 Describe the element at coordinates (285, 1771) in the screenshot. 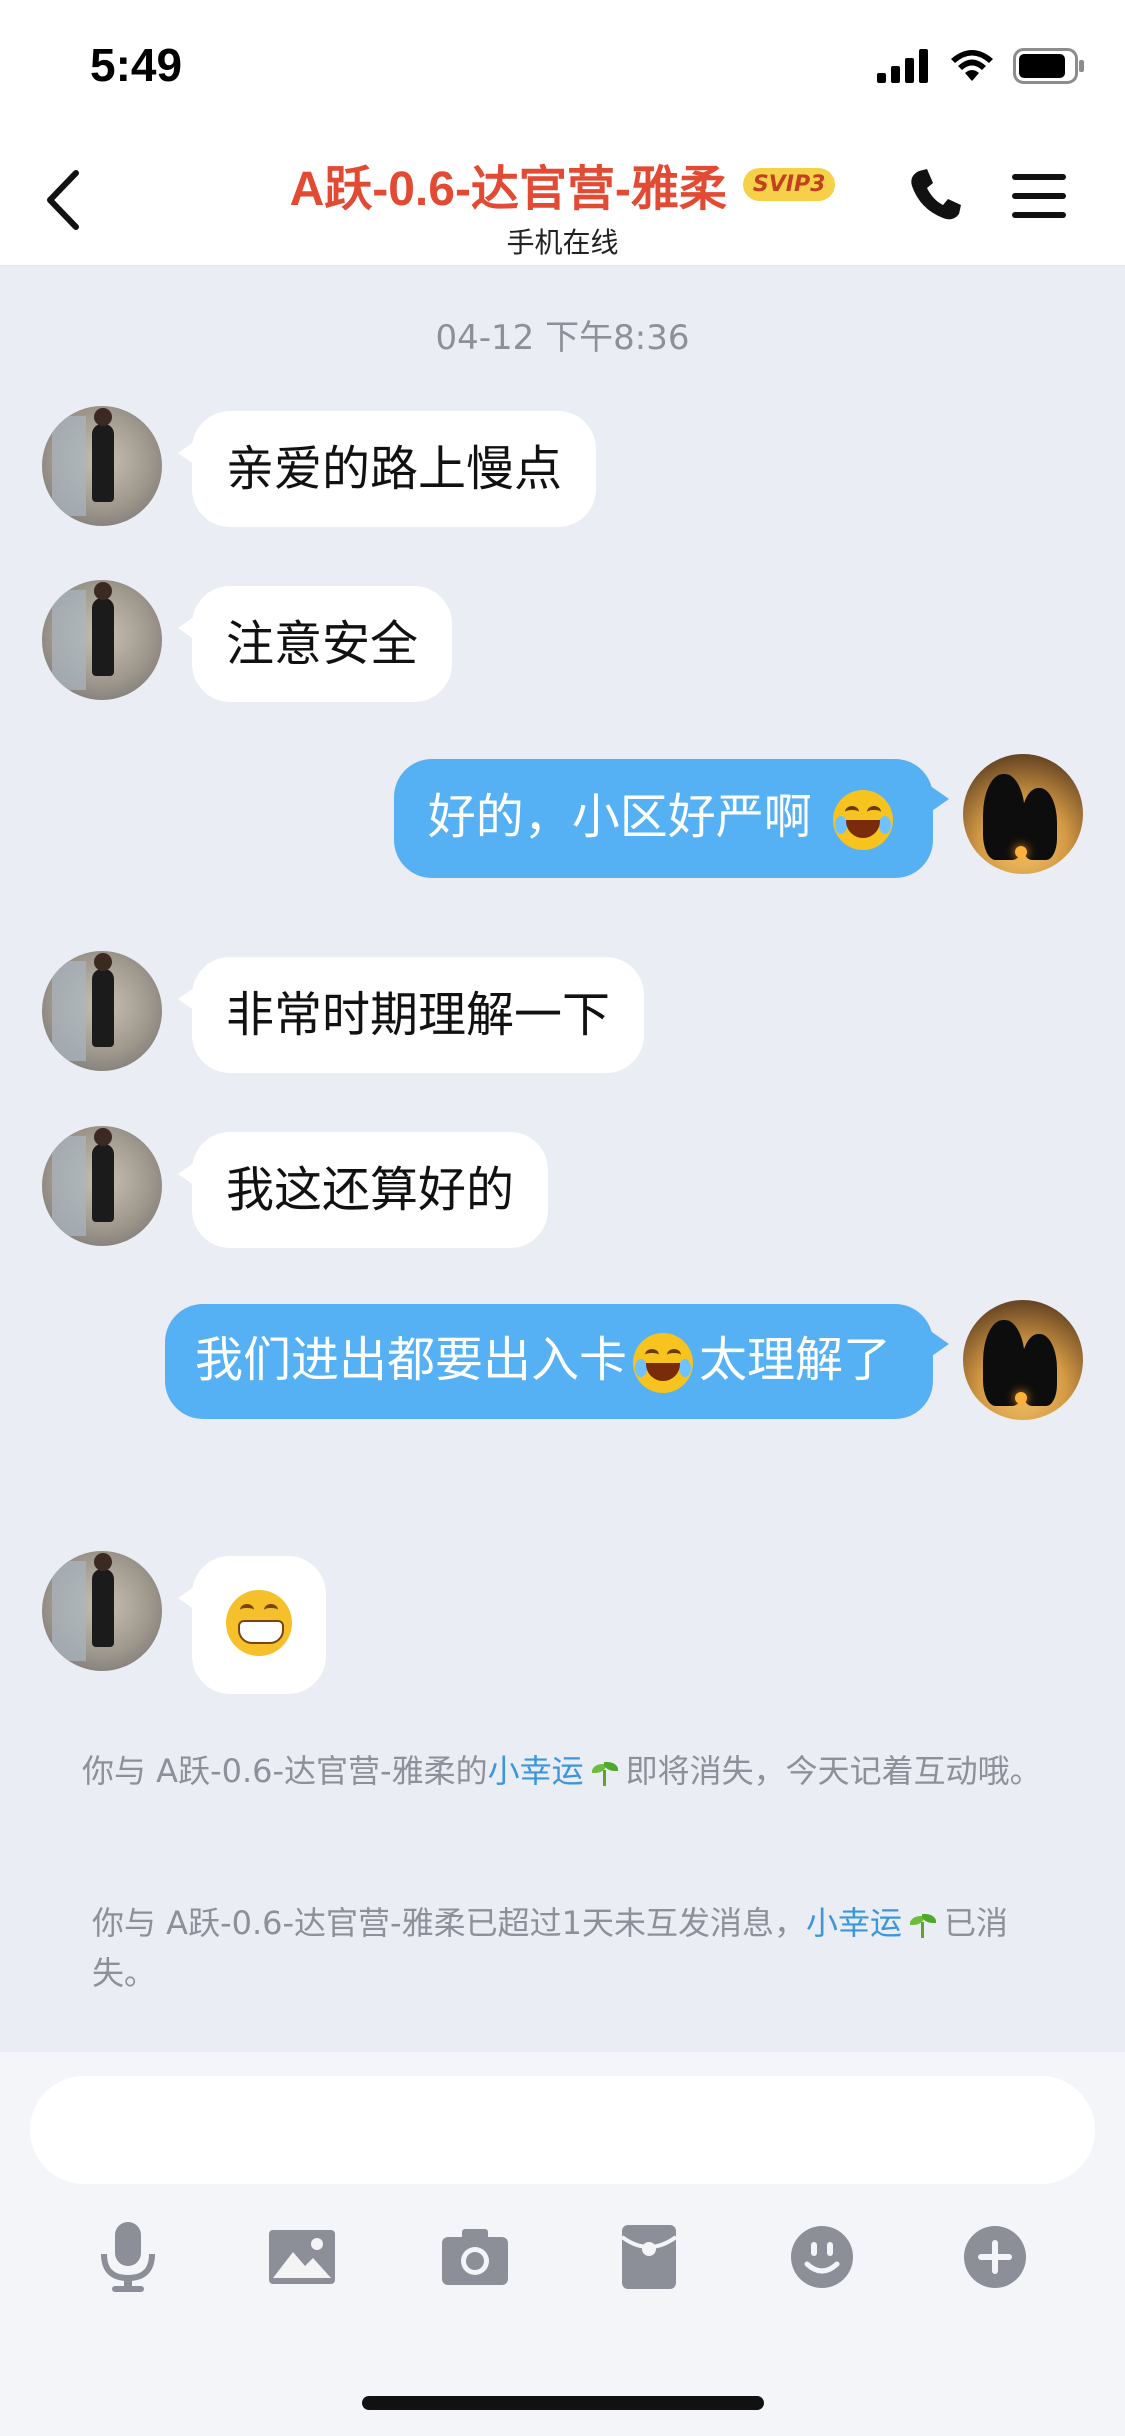

I see `notice-text: 你与 A跃-0.6-达官营-雅柔的` at that location.